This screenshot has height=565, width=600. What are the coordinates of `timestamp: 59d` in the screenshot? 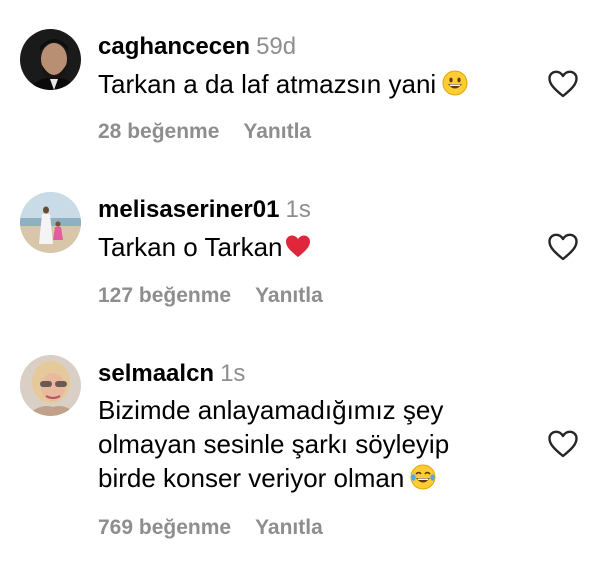 It's located at (276, 46).